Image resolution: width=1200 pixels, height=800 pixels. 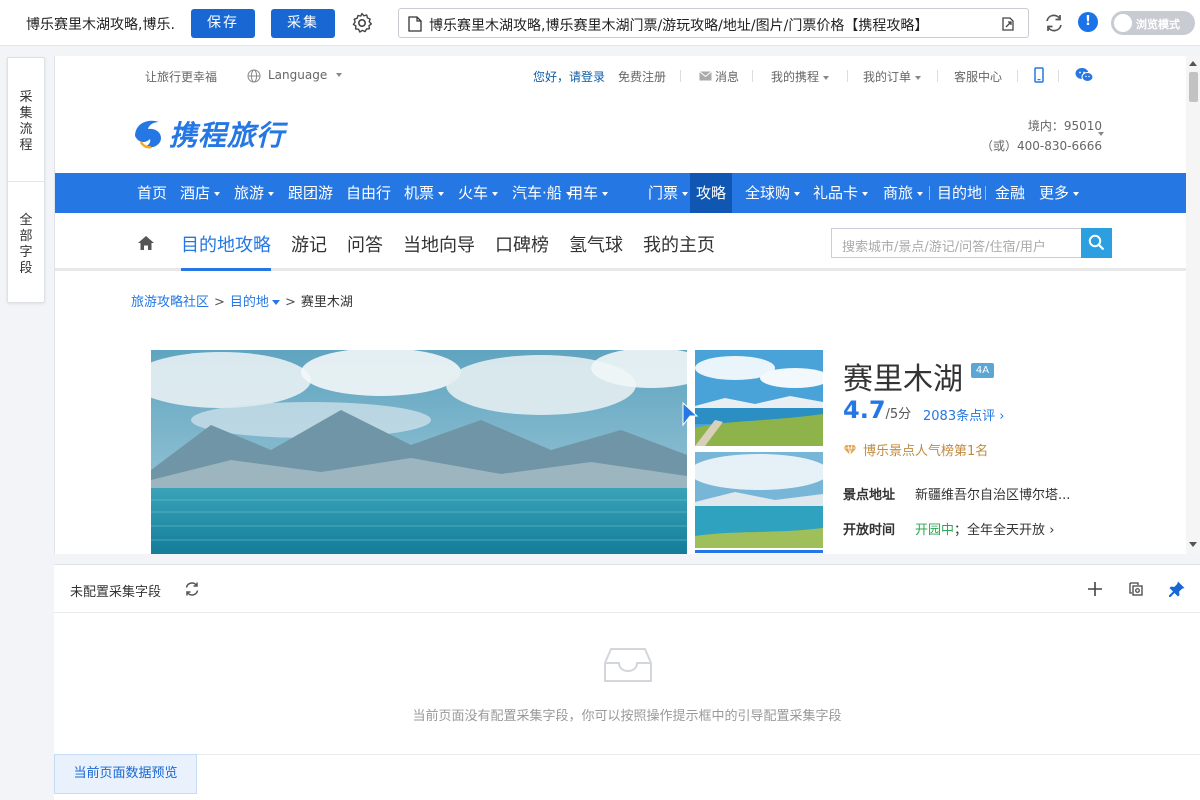 What do you see at coordinates (569, 76) in the screenshot?
I see `login-link: 您好，请登录` at bounding box center [569, 76].